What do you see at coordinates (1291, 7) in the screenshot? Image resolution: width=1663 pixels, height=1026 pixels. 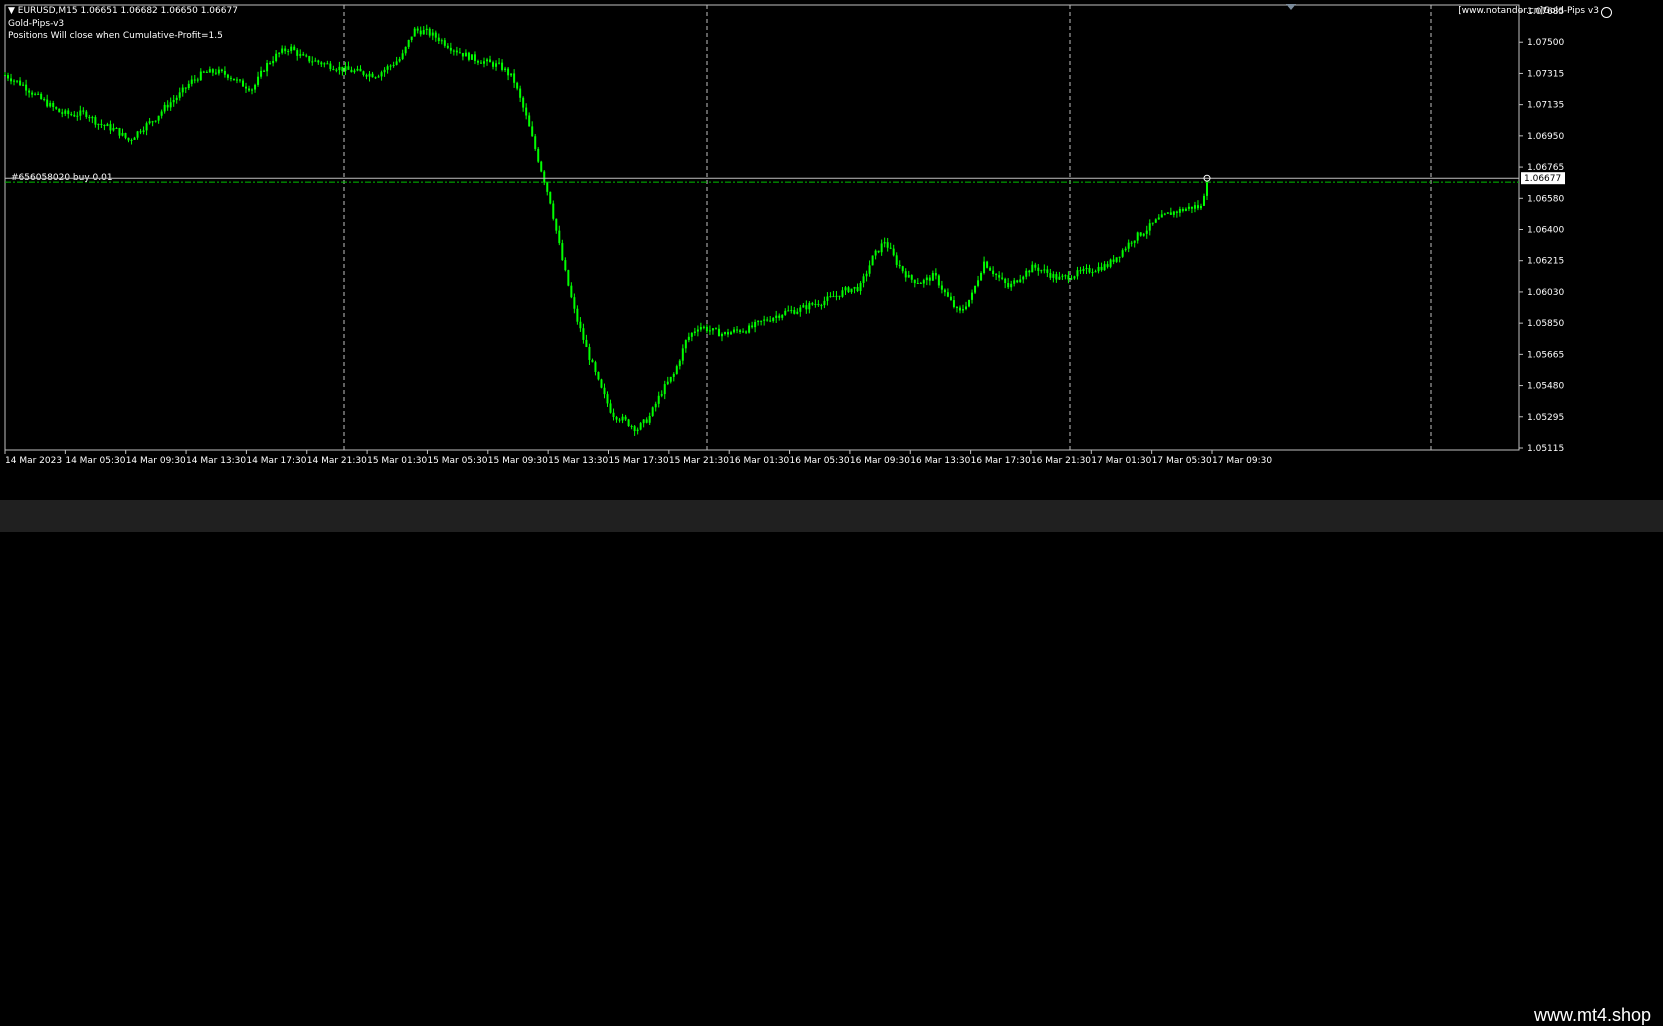 I see `chart-shift-marker` at bounding box center [1291, 7].